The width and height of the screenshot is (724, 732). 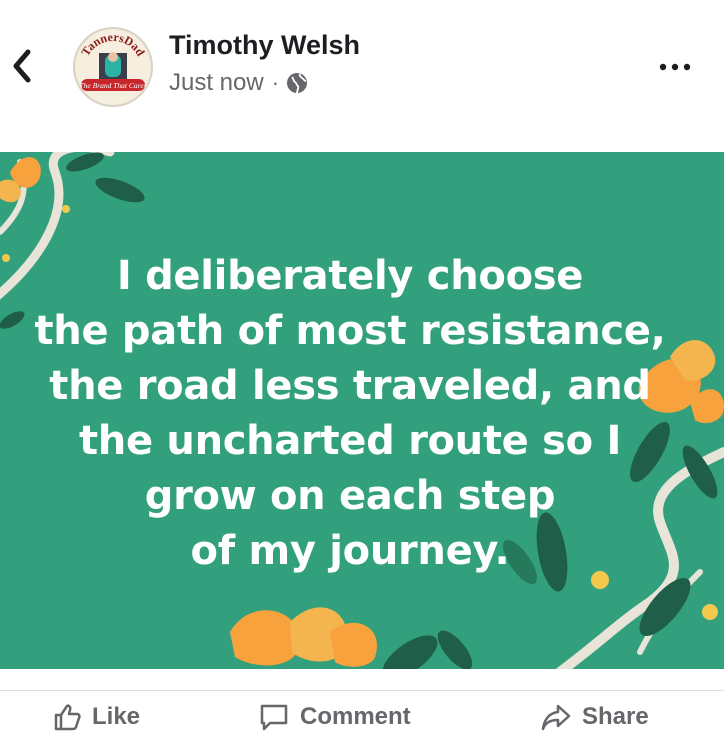 I want to click on avatar: TannersDad The Brand That Cares, so click(x=113, y=67).